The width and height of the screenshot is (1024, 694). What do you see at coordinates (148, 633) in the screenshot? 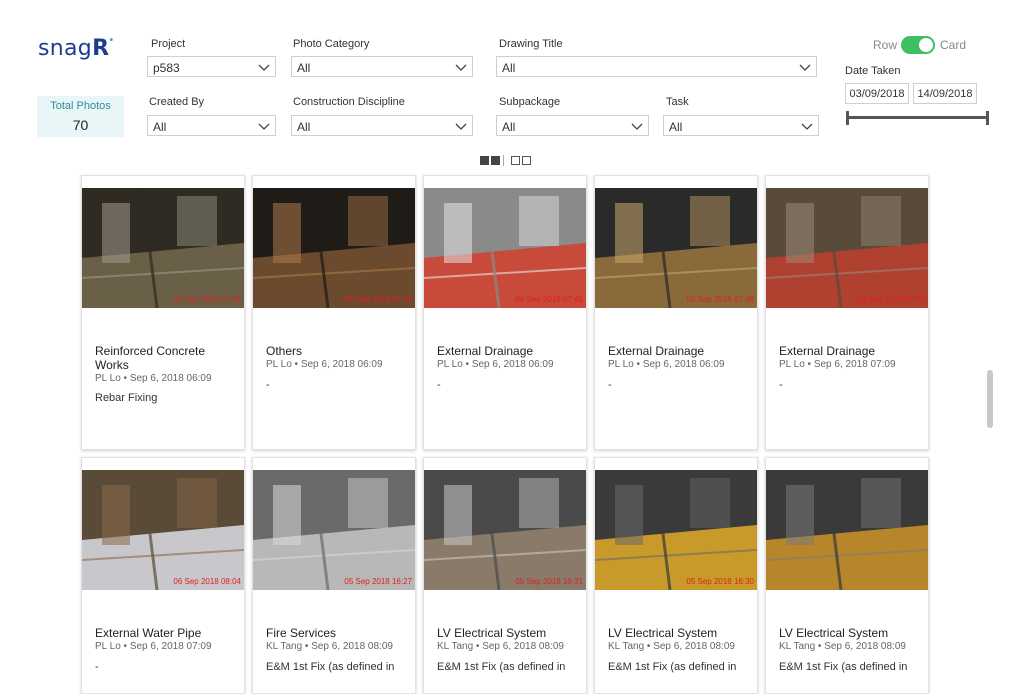
I see `card-title: External Water Pipe` at bounding box center [148, 633].